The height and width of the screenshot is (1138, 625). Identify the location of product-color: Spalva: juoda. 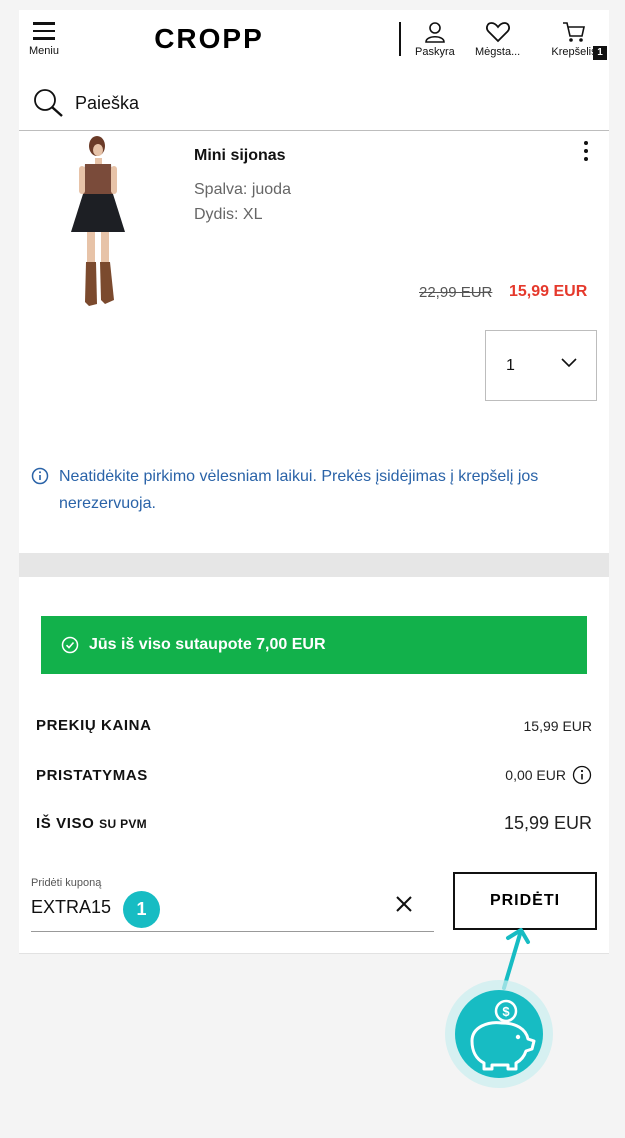
(242, 189).